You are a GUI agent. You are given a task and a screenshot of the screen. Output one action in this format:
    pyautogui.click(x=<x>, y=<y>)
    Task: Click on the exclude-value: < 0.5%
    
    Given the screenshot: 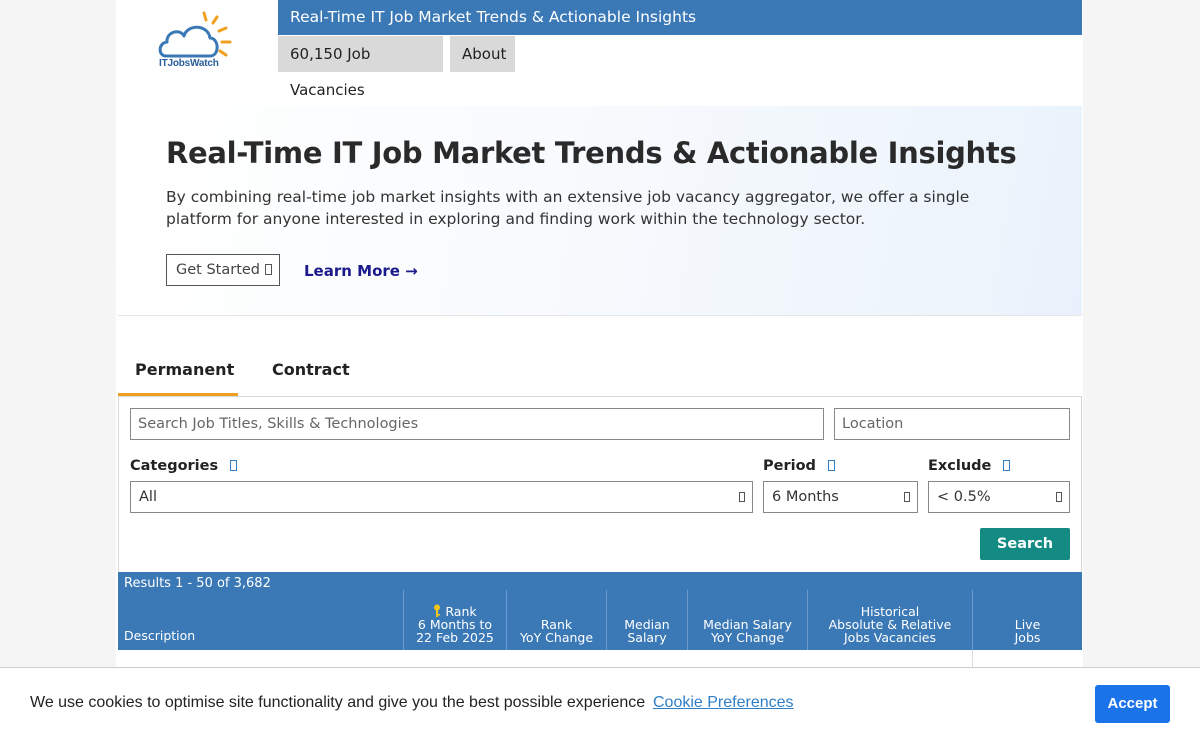 What is the action you would take?
    pyautogui.click(x=964, y=497)
    